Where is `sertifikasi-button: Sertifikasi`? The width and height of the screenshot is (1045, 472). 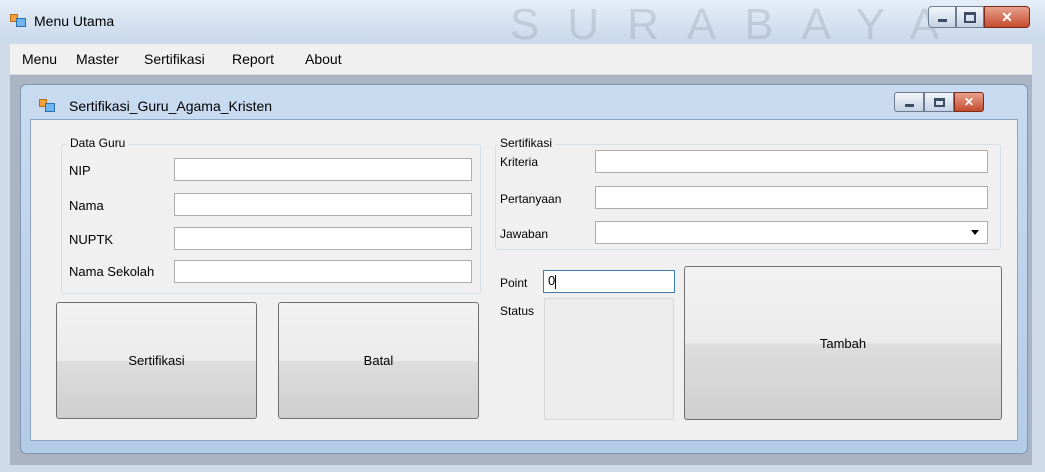
sertifikasi-button: Sertifikasi is located at coordinates (156, 360).